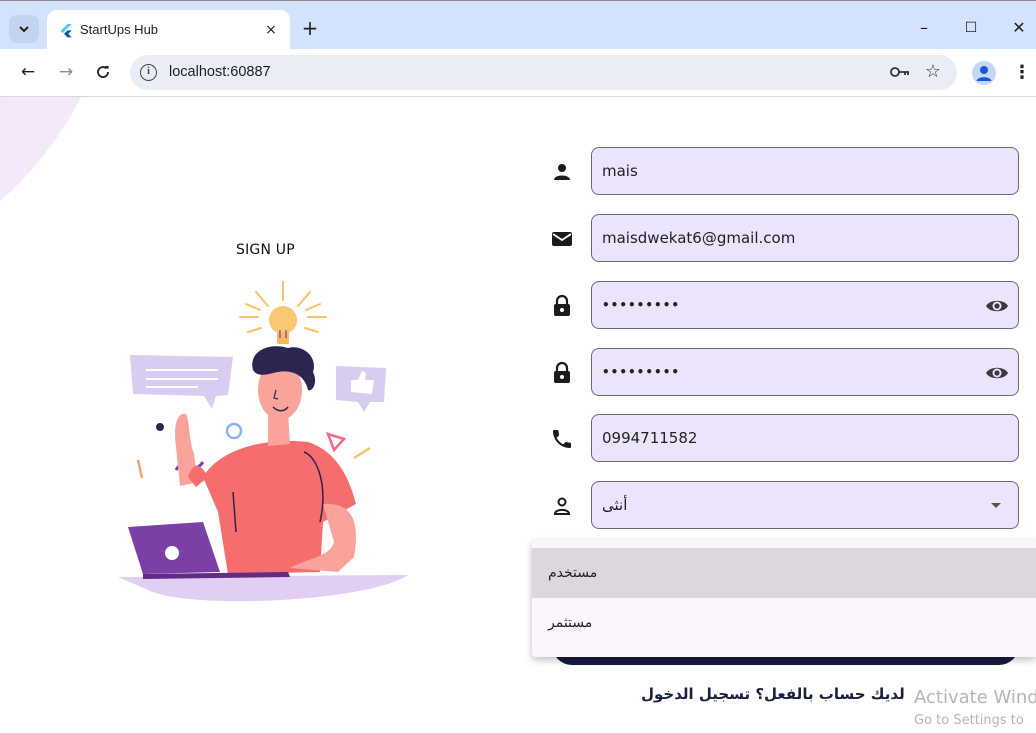  I want to click on activation-watermark-subtitle: Go to Settings to, so click(969, 720).